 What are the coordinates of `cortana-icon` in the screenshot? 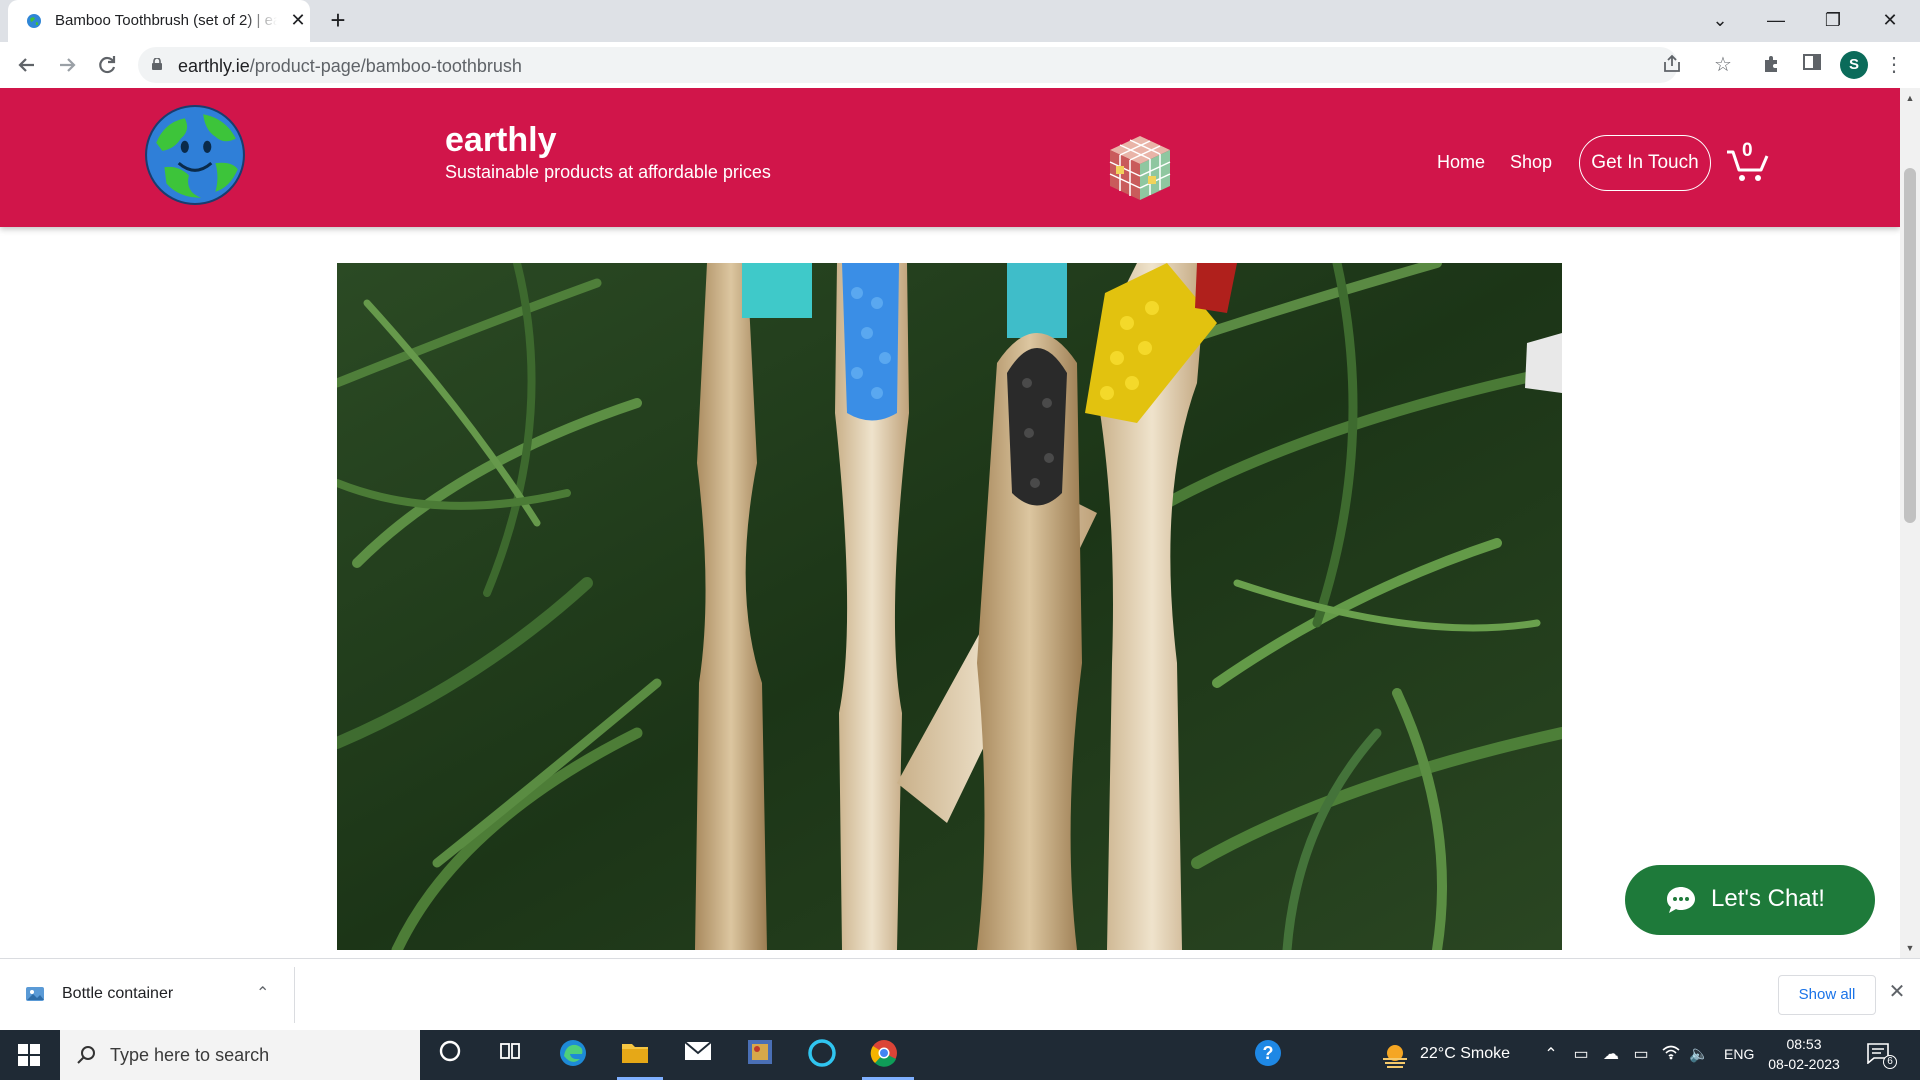 It's located at (450, 1056).